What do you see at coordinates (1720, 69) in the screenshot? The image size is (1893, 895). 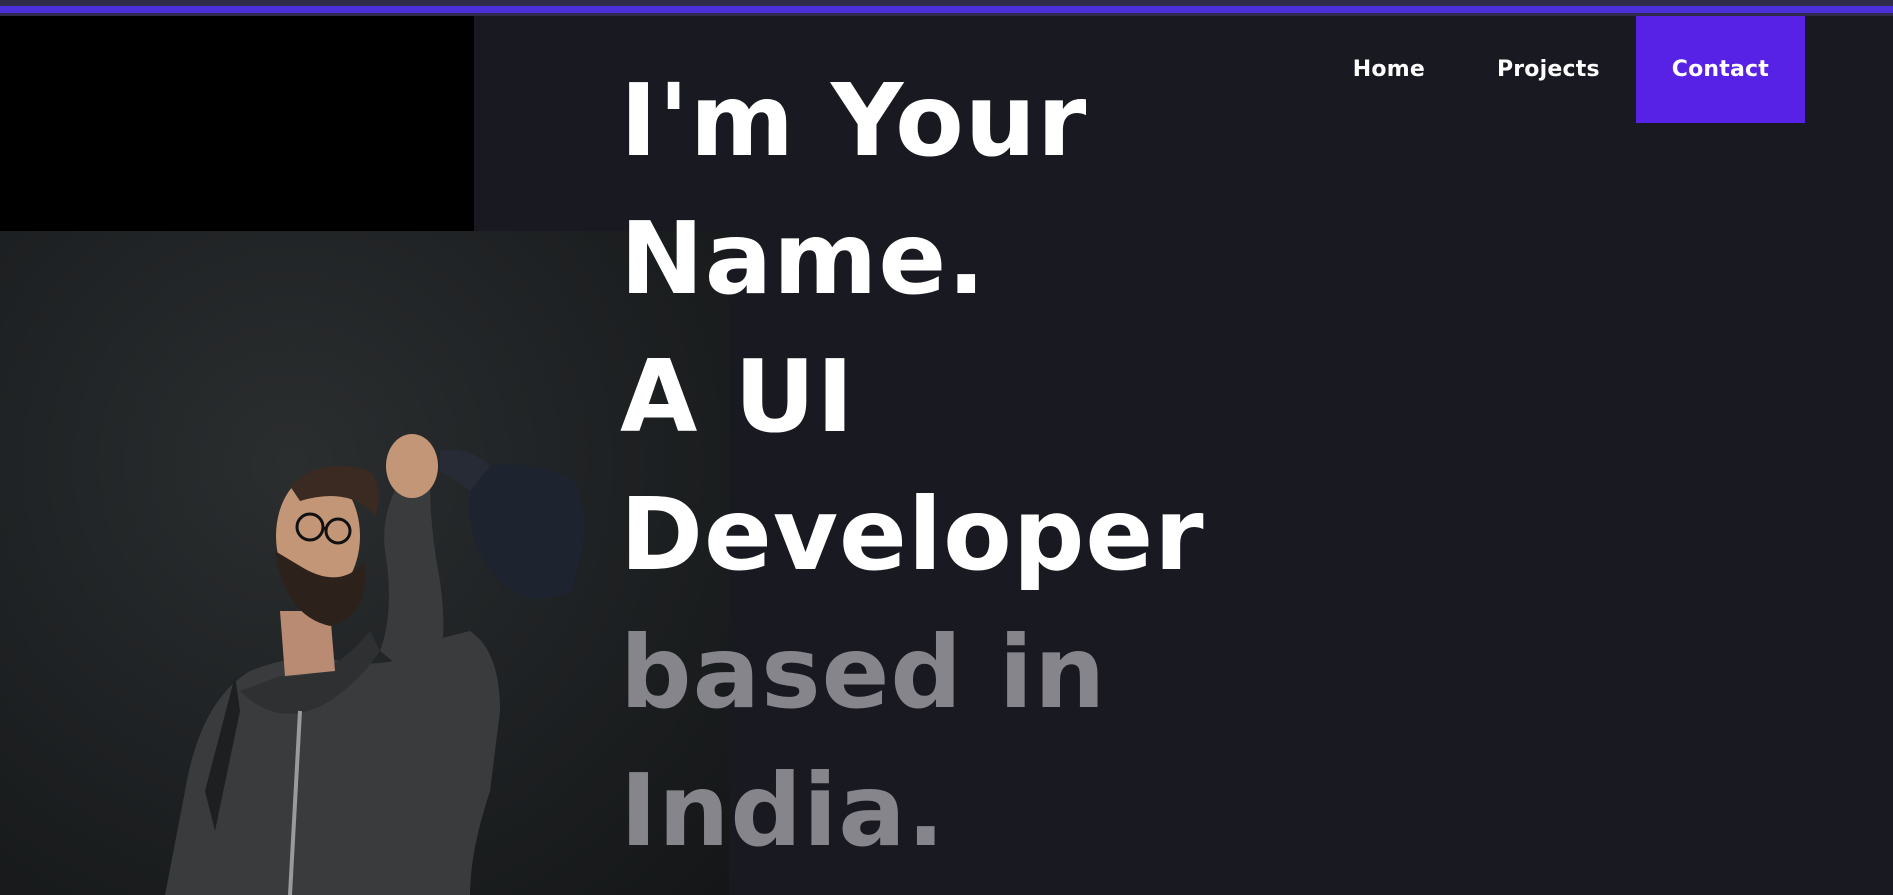 I see `nav-contact-button: Contact` at bounding box center [1720, 69].